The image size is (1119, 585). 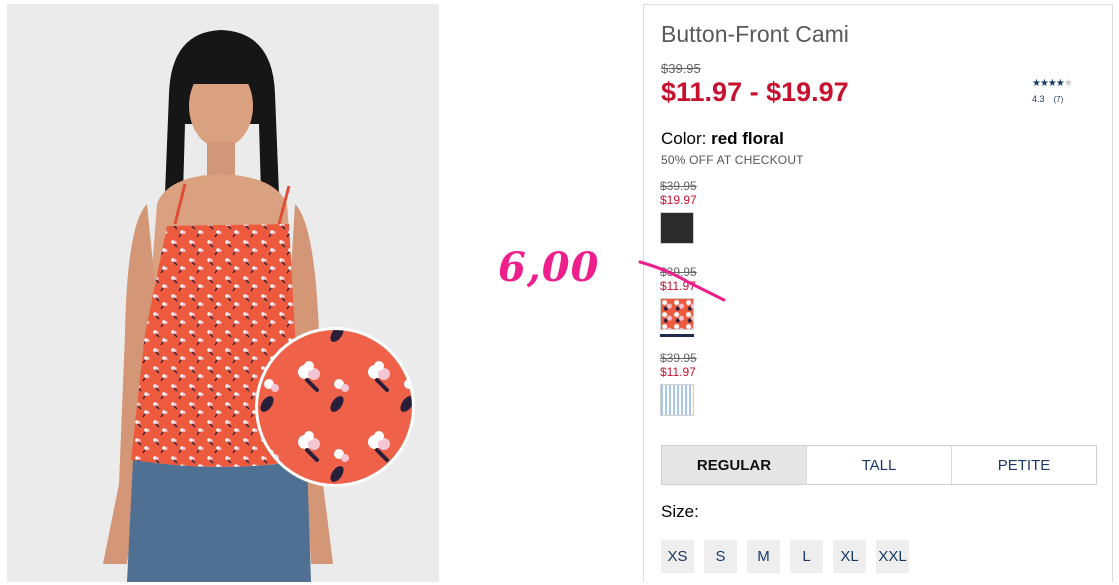 What do you see at coordinates (1062, 91) in the screenshot?
I see `rating-summary: ★★★★★ 4.3 (7)` at bounding box center [1062, 91].